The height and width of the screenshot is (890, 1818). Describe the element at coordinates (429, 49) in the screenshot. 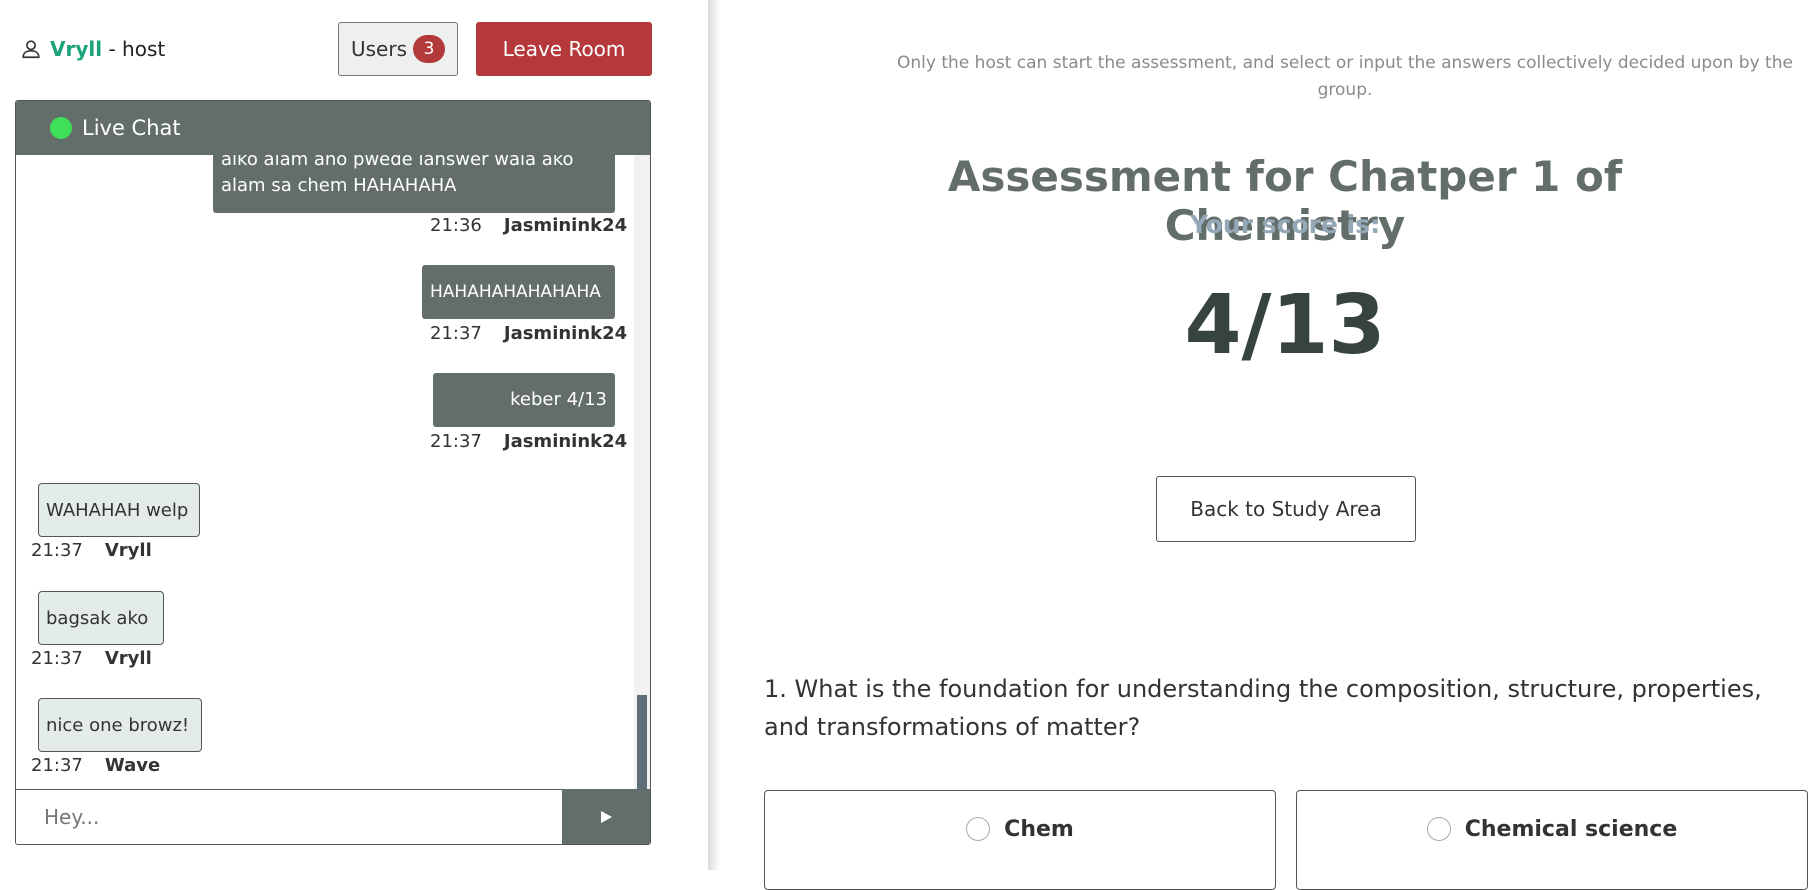

I see `users-count-badge: 3` at that location.